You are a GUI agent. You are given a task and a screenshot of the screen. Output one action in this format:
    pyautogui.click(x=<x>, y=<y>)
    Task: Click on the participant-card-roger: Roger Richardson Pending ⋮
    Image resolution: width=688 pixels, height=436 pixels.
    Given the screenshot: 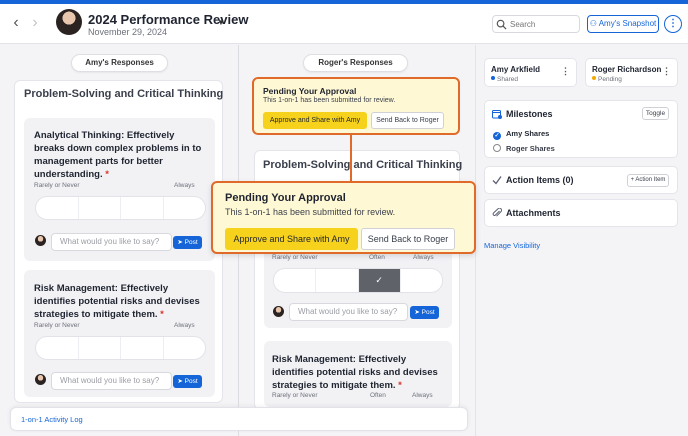 What is the action you would take?
    pyautogui.click(x=631, y=72)
    